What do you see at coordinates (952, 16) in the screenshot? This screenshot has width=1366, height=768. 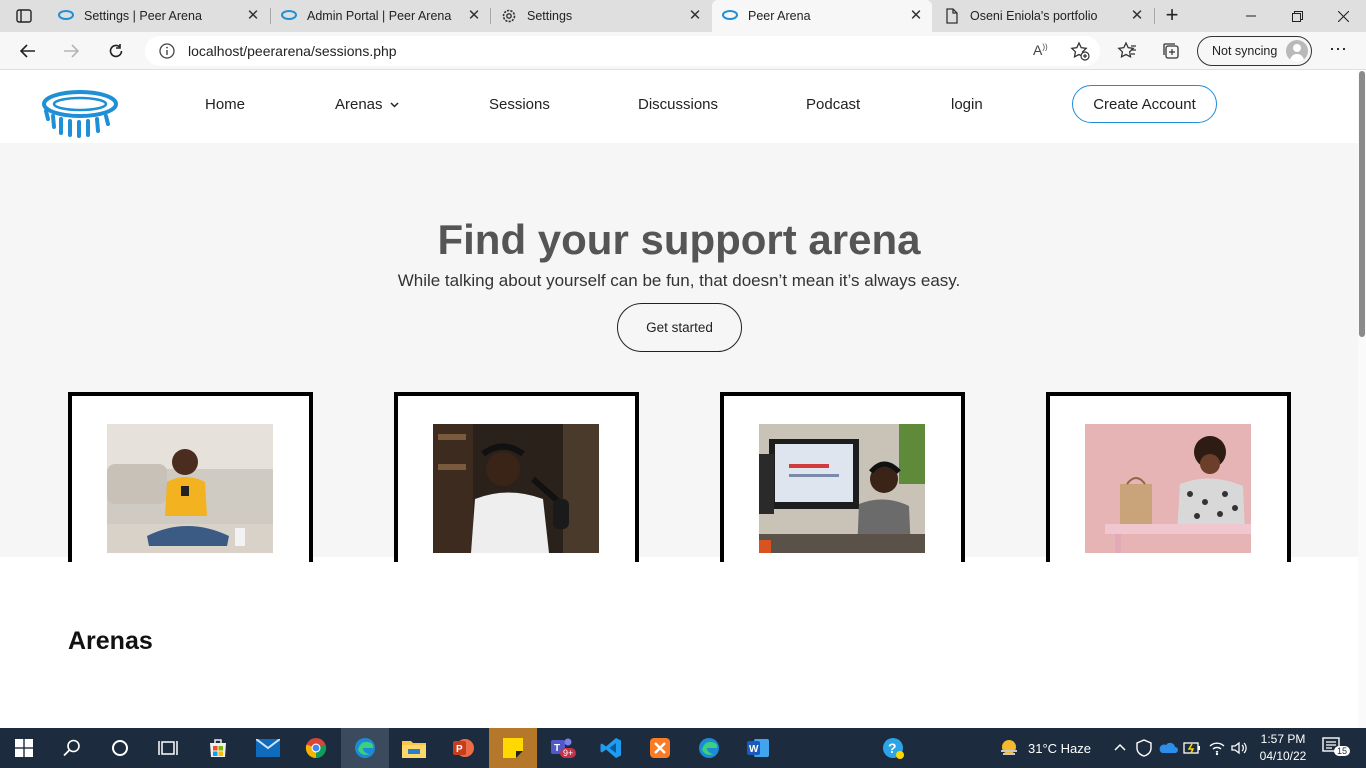 I see `page-icon` at bounding box center [952, 16].